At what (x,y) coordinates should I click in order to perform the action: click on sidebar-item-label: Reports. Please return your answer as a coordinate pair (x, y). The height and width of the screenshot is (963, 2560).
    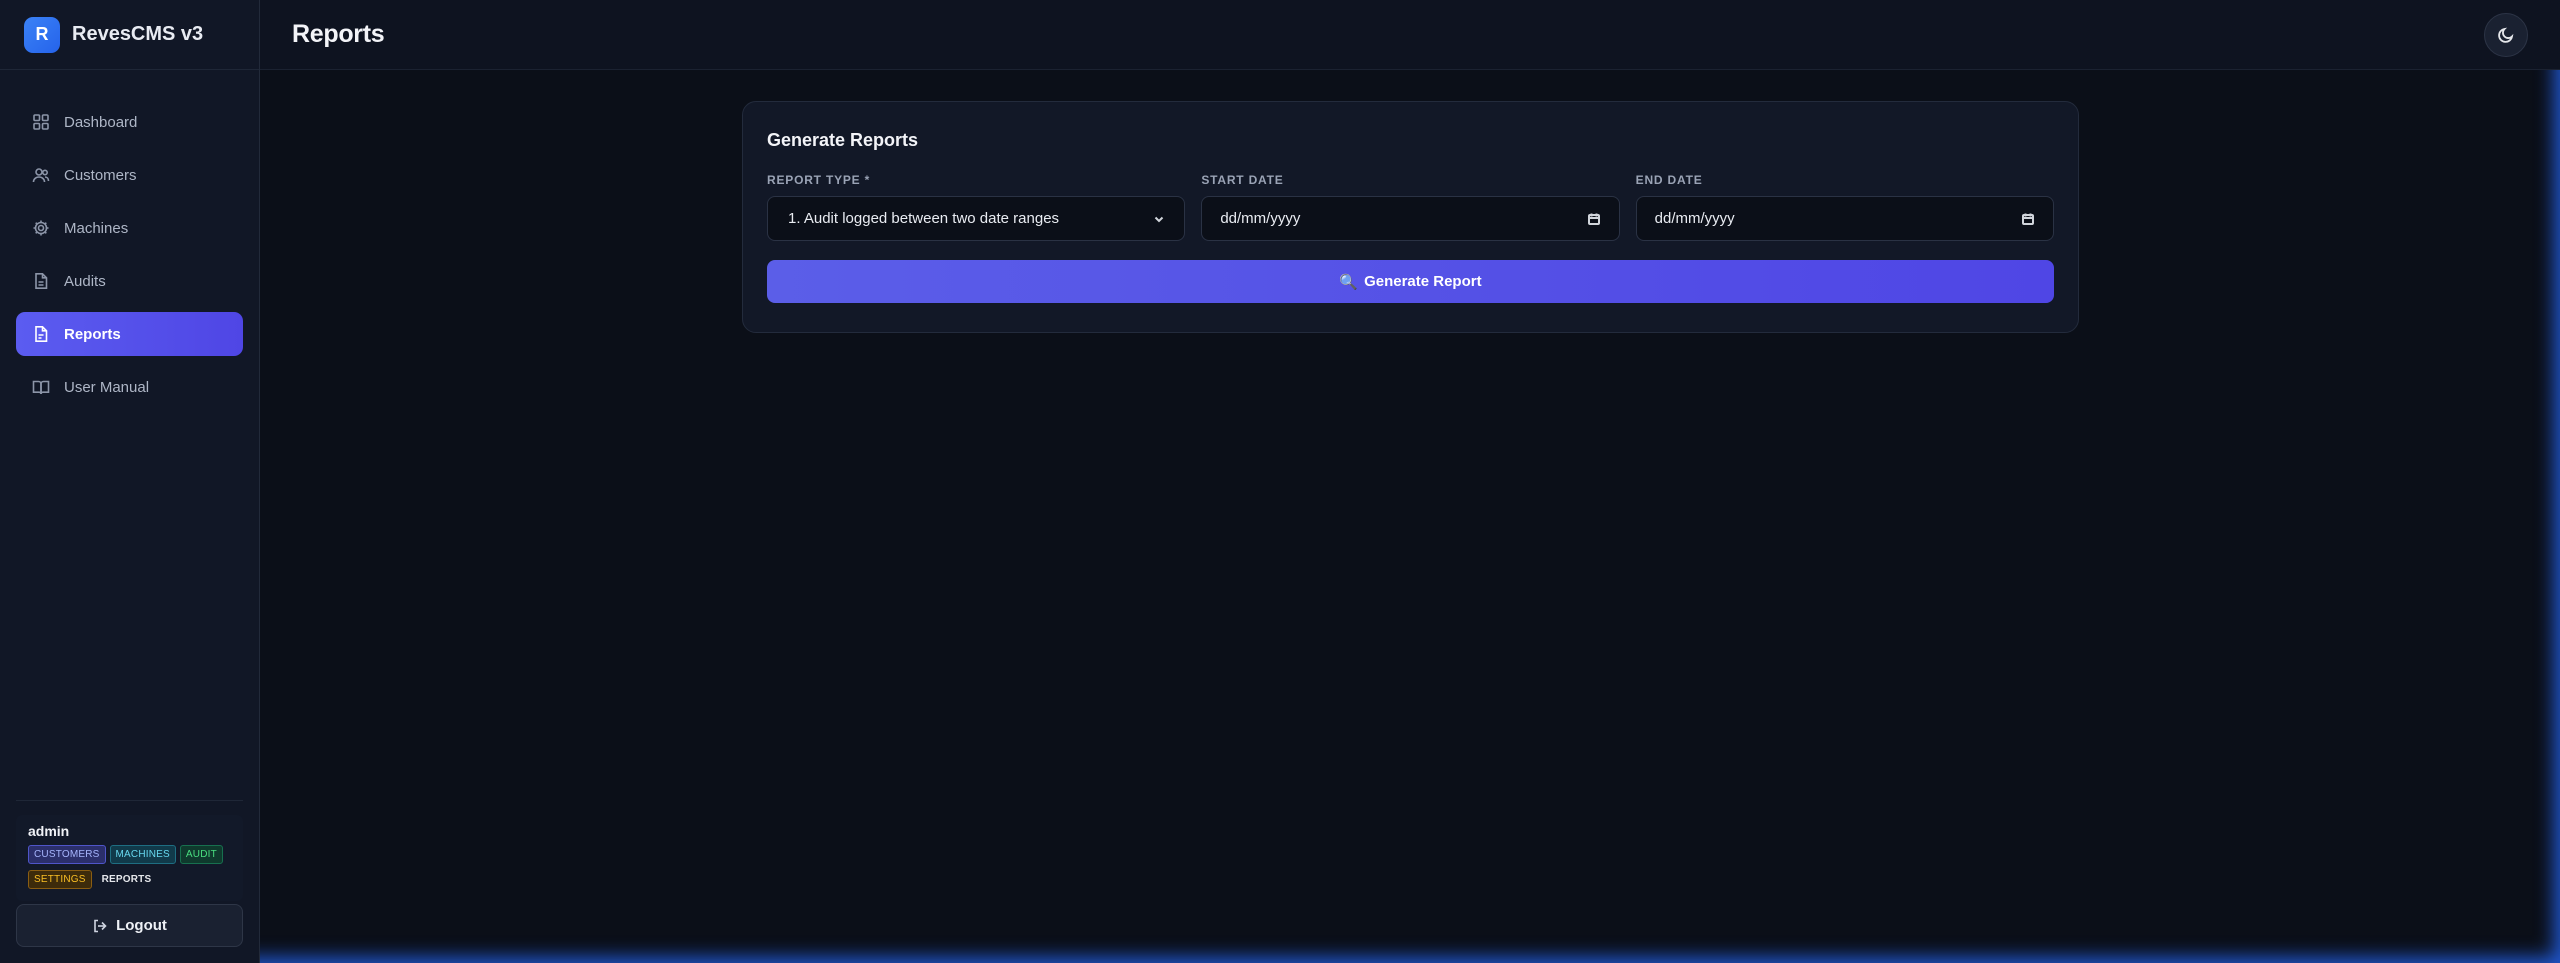
    Looking at the image, I should click on (92, 334).